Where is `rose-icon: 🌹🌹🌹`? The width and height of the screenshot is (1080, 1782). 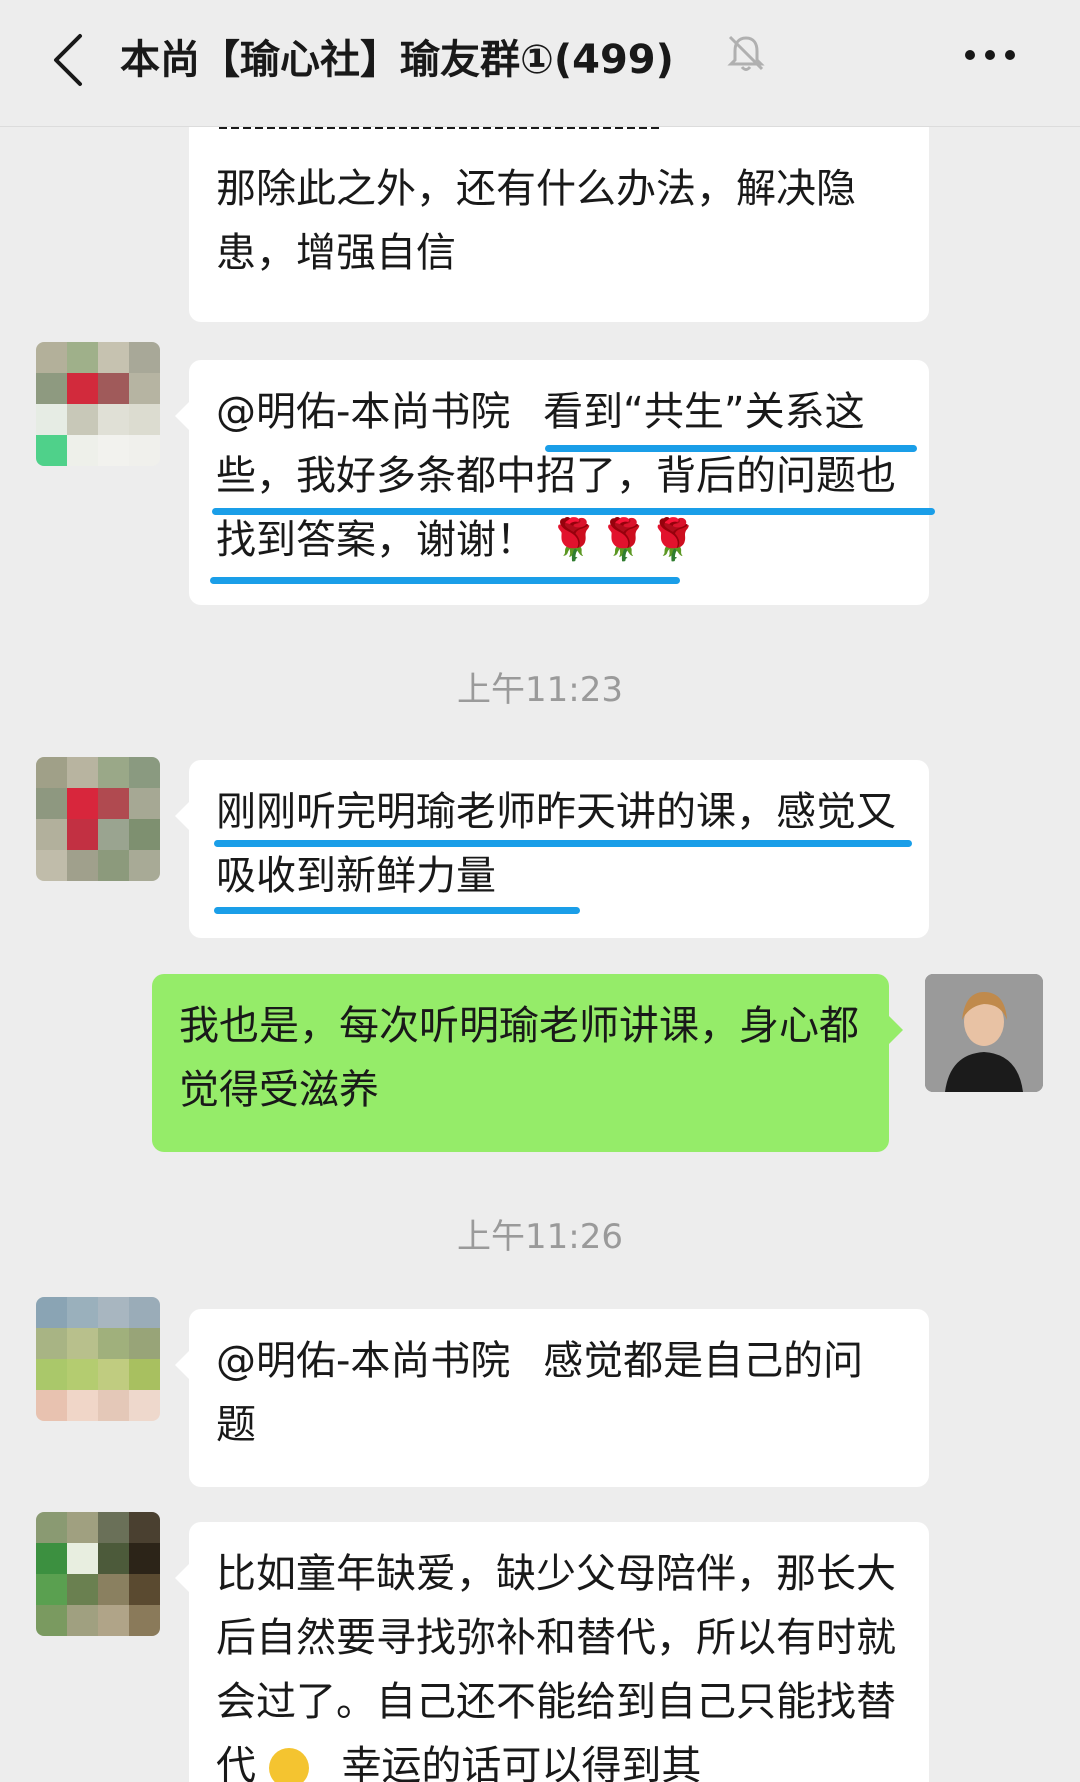 rose-icon: 🌹🌹🌹 is located at coordinates (623, 540).